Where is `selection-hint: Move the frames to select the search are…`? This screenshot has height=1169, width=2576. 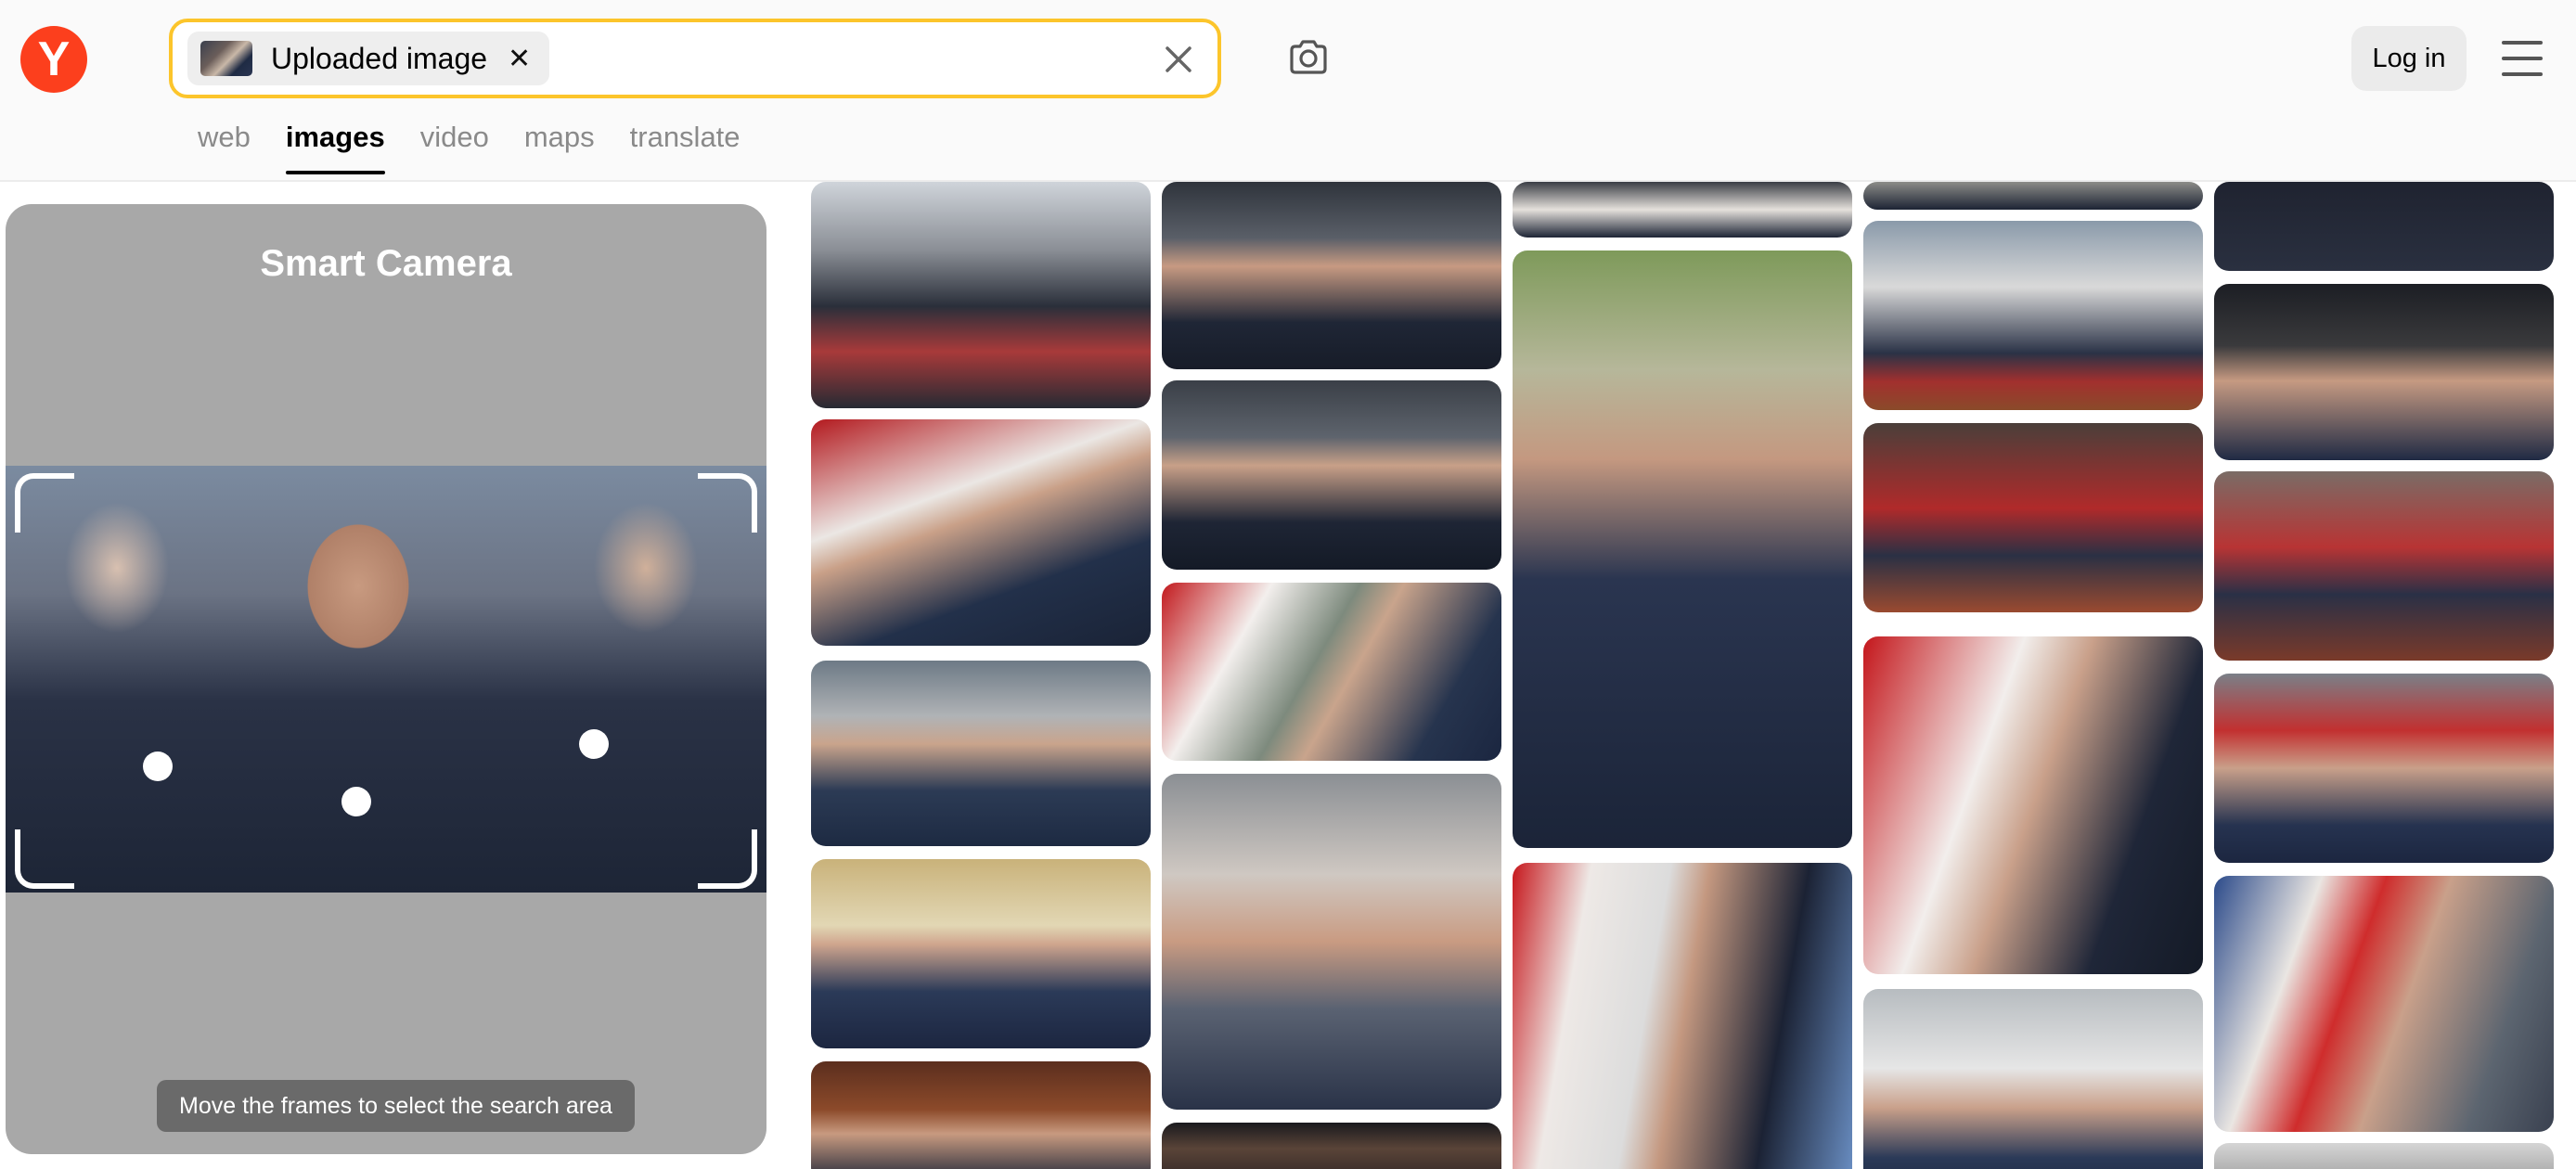
selection-hint: Move the frames to select the search are… is located at coordinates (396, 1106).